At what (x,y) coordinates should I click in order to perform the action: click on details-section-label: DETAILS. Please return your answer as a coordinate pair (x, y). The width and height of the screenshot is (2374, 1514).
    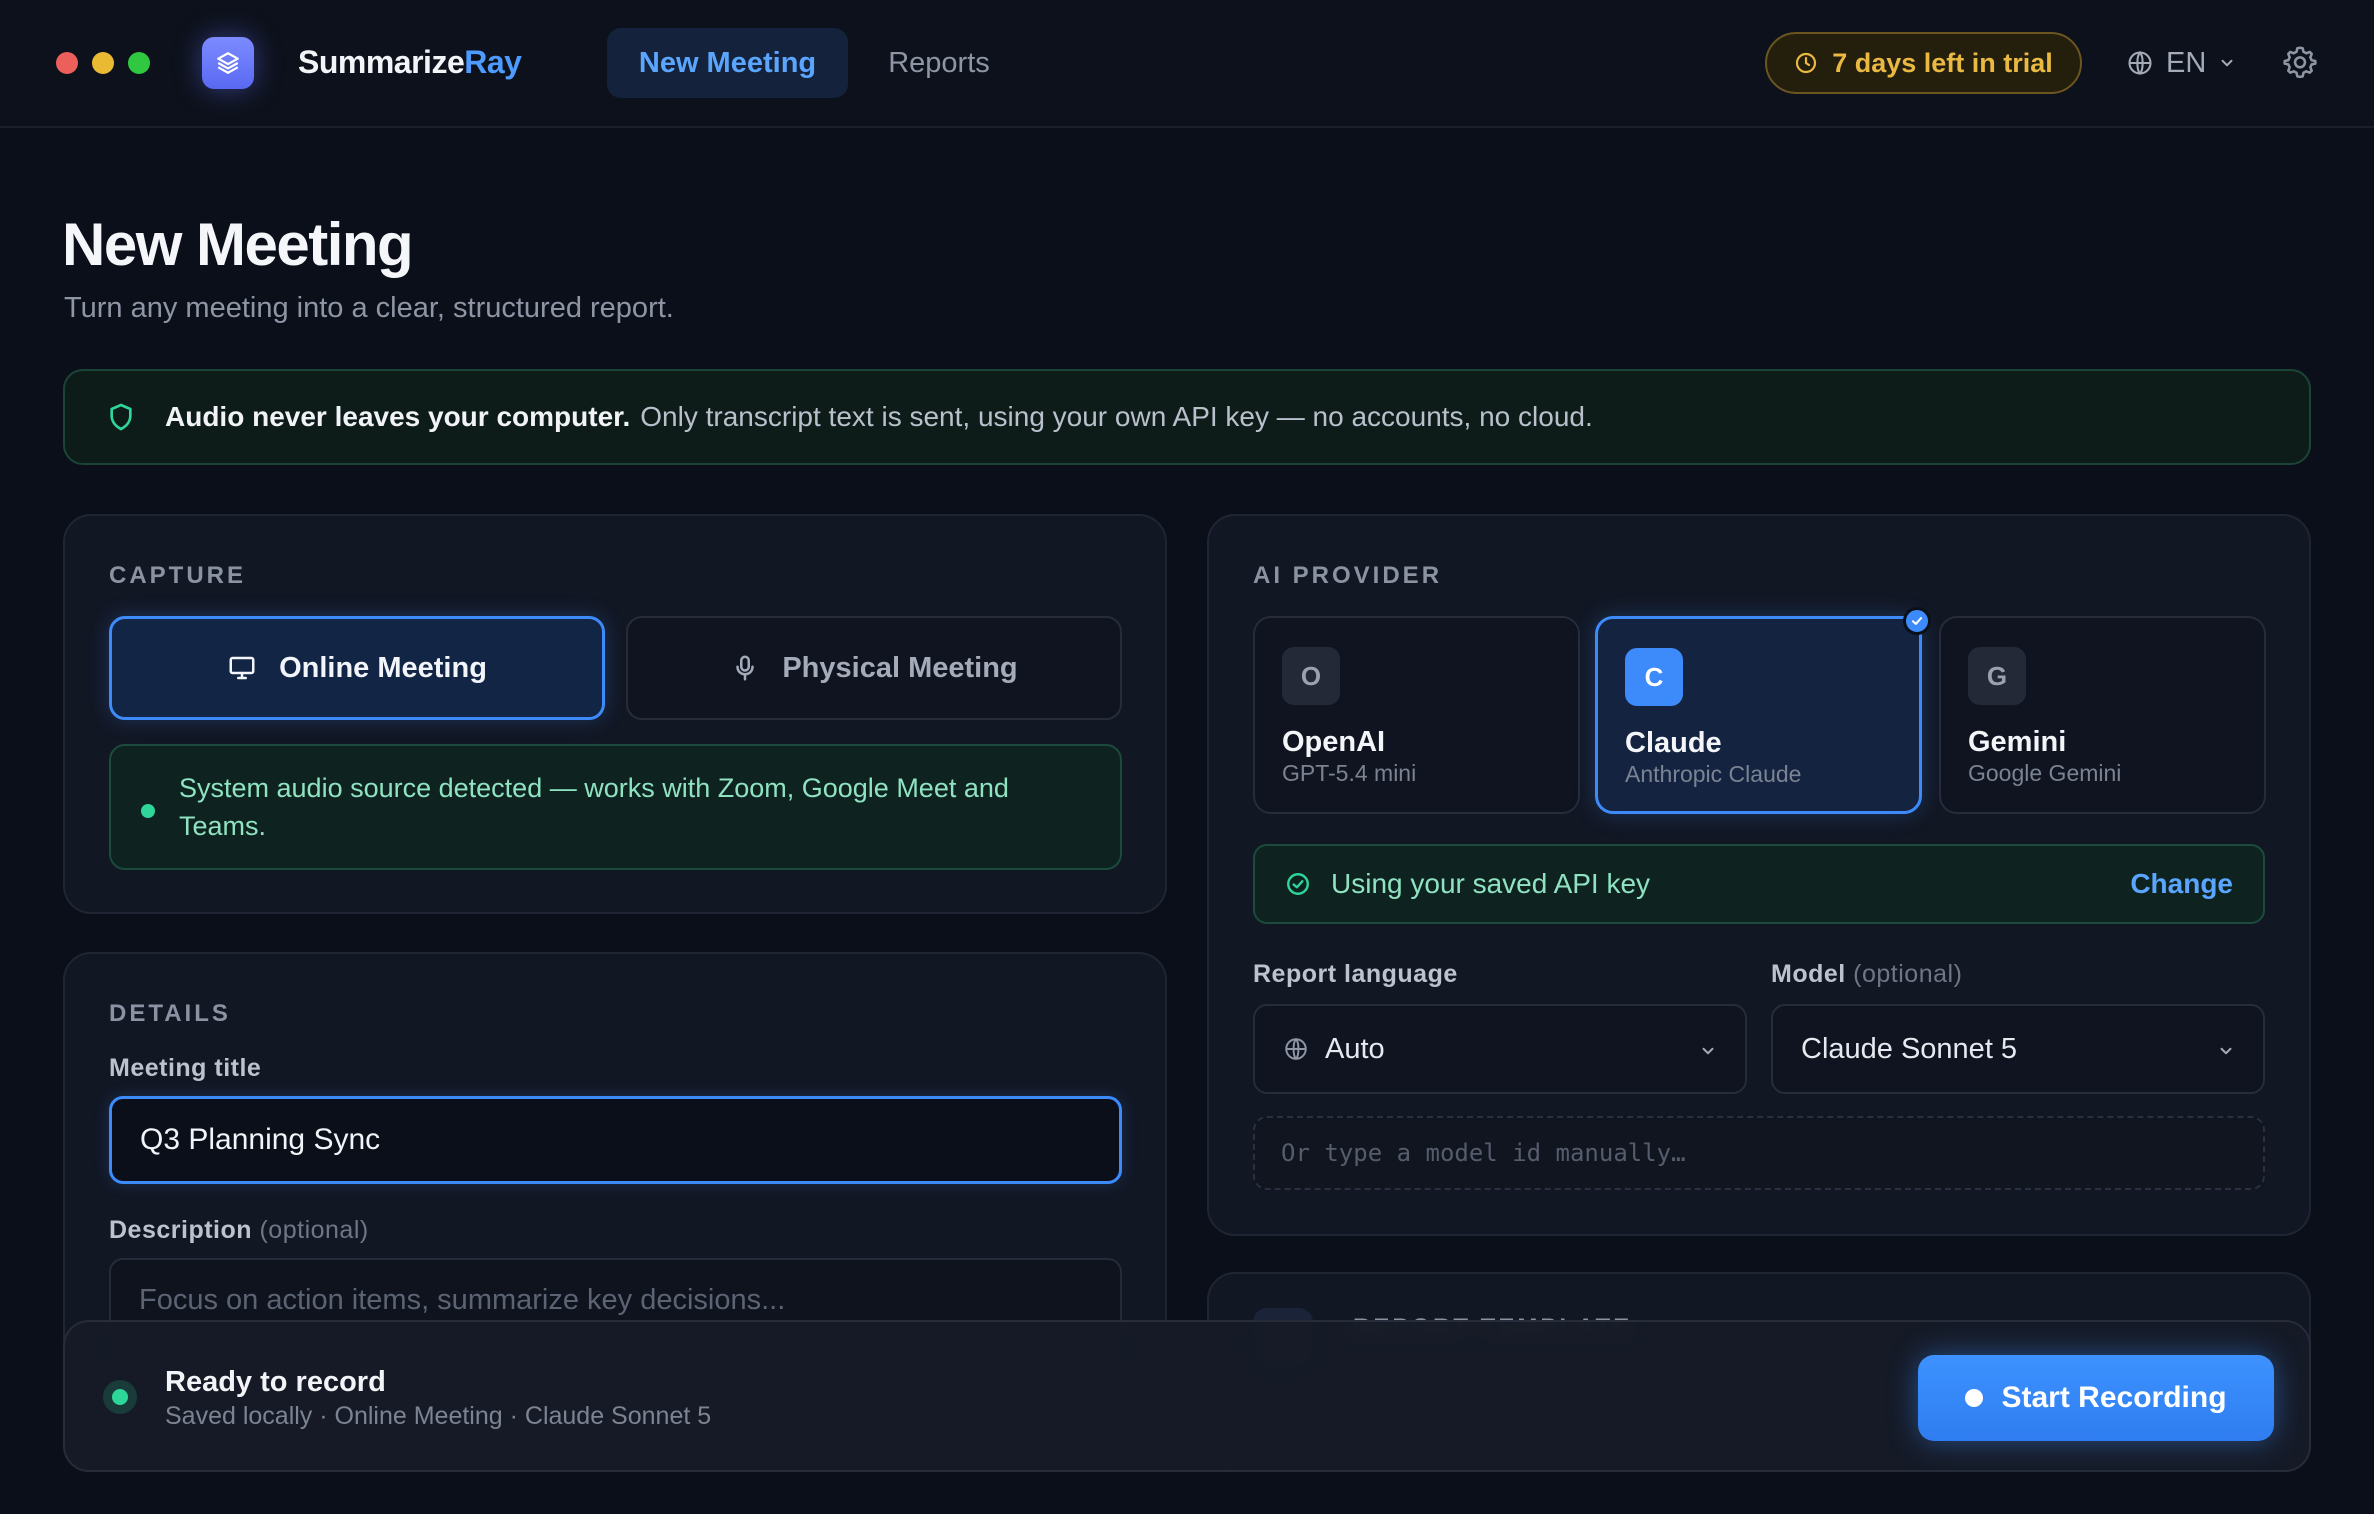
    Looking at the image, I should click on (170, 1013).